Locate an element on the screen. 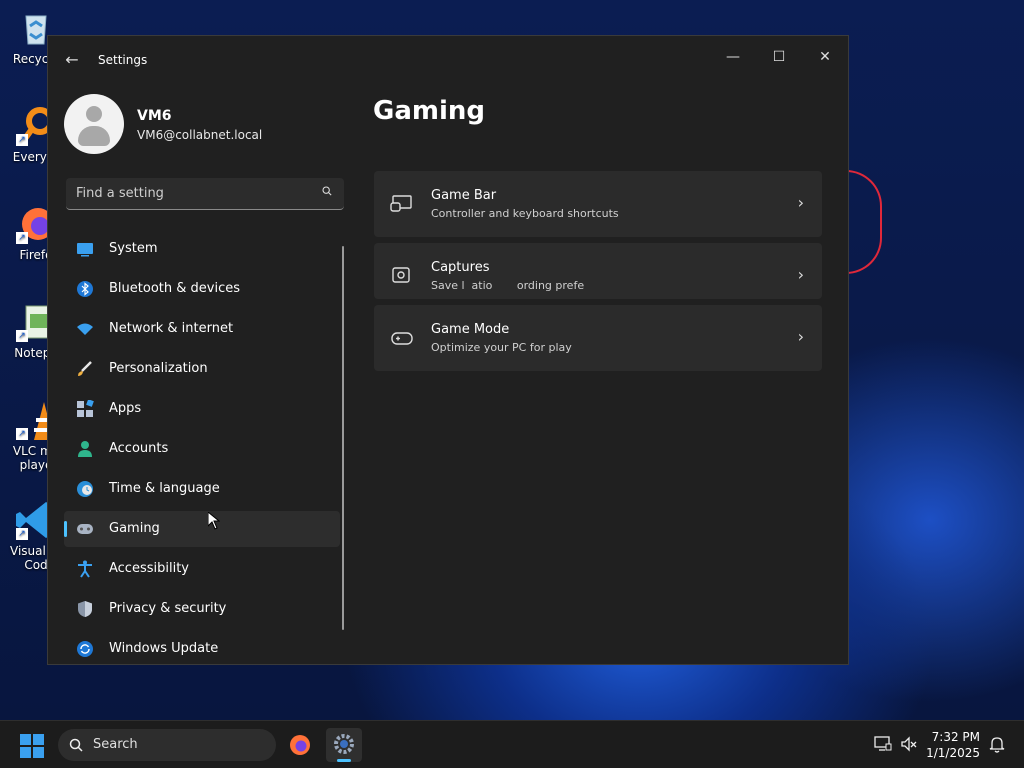 The image size is (1024, 768). nav-label: Accessibility is located at coordinates (149, 568).